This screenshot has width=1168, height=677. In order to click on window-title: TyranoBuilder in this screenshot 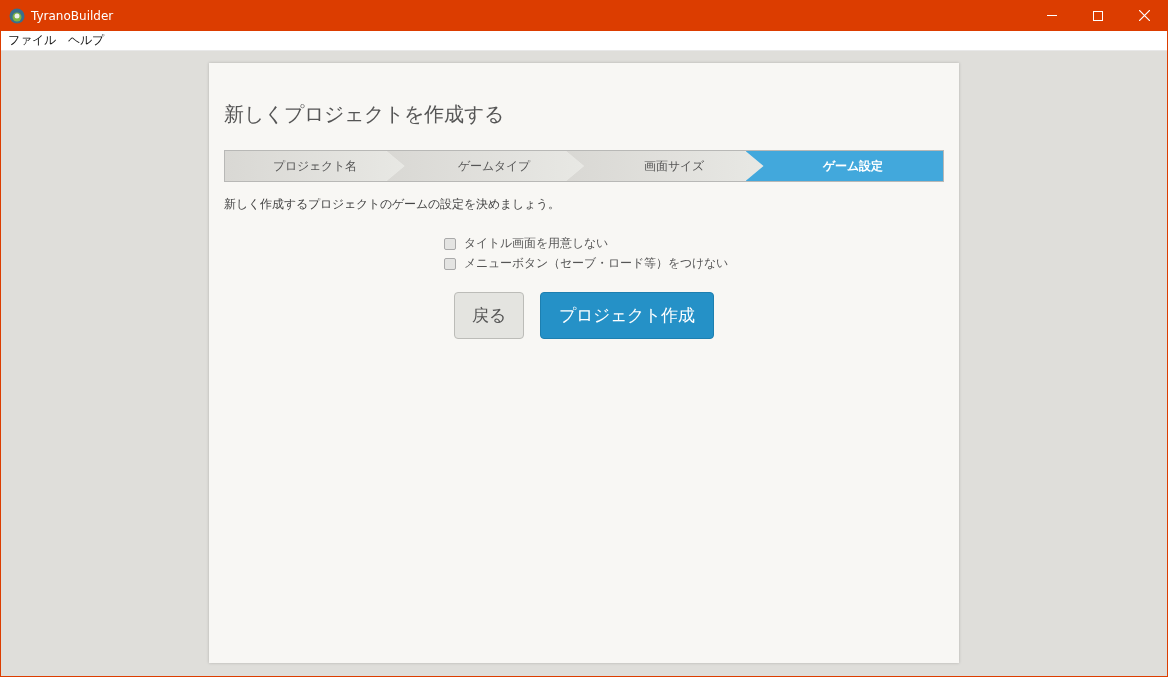, I will do `click(72, 15)`.